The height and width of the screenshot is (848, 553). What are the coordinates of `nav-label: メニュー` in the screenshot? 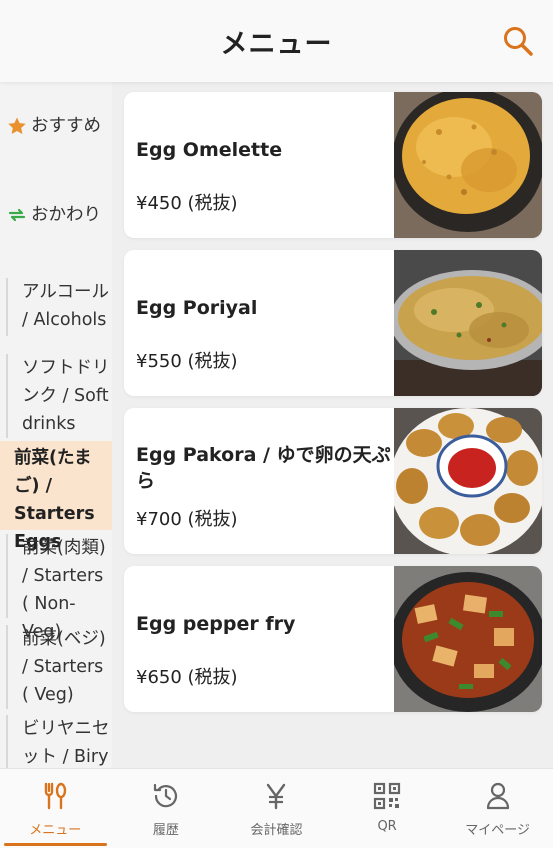 It's located at (55, 830).